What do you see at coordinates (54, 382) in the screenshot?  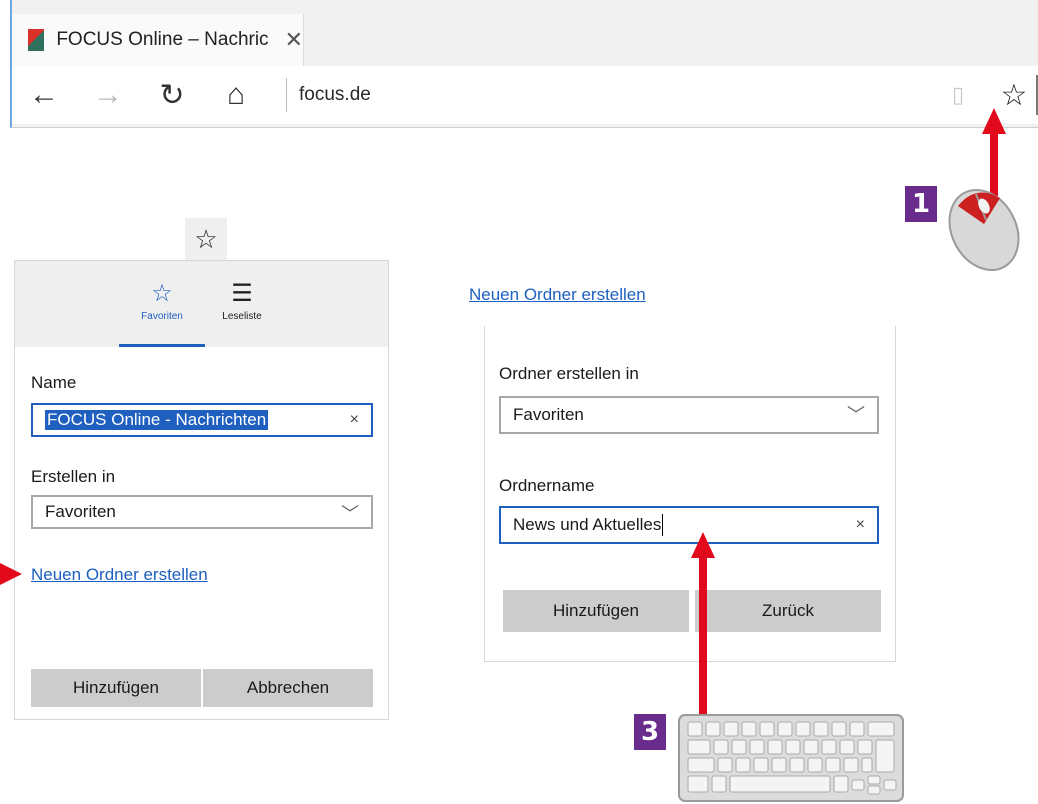 I see `name-label: Name` at bounding box center [54, 382].